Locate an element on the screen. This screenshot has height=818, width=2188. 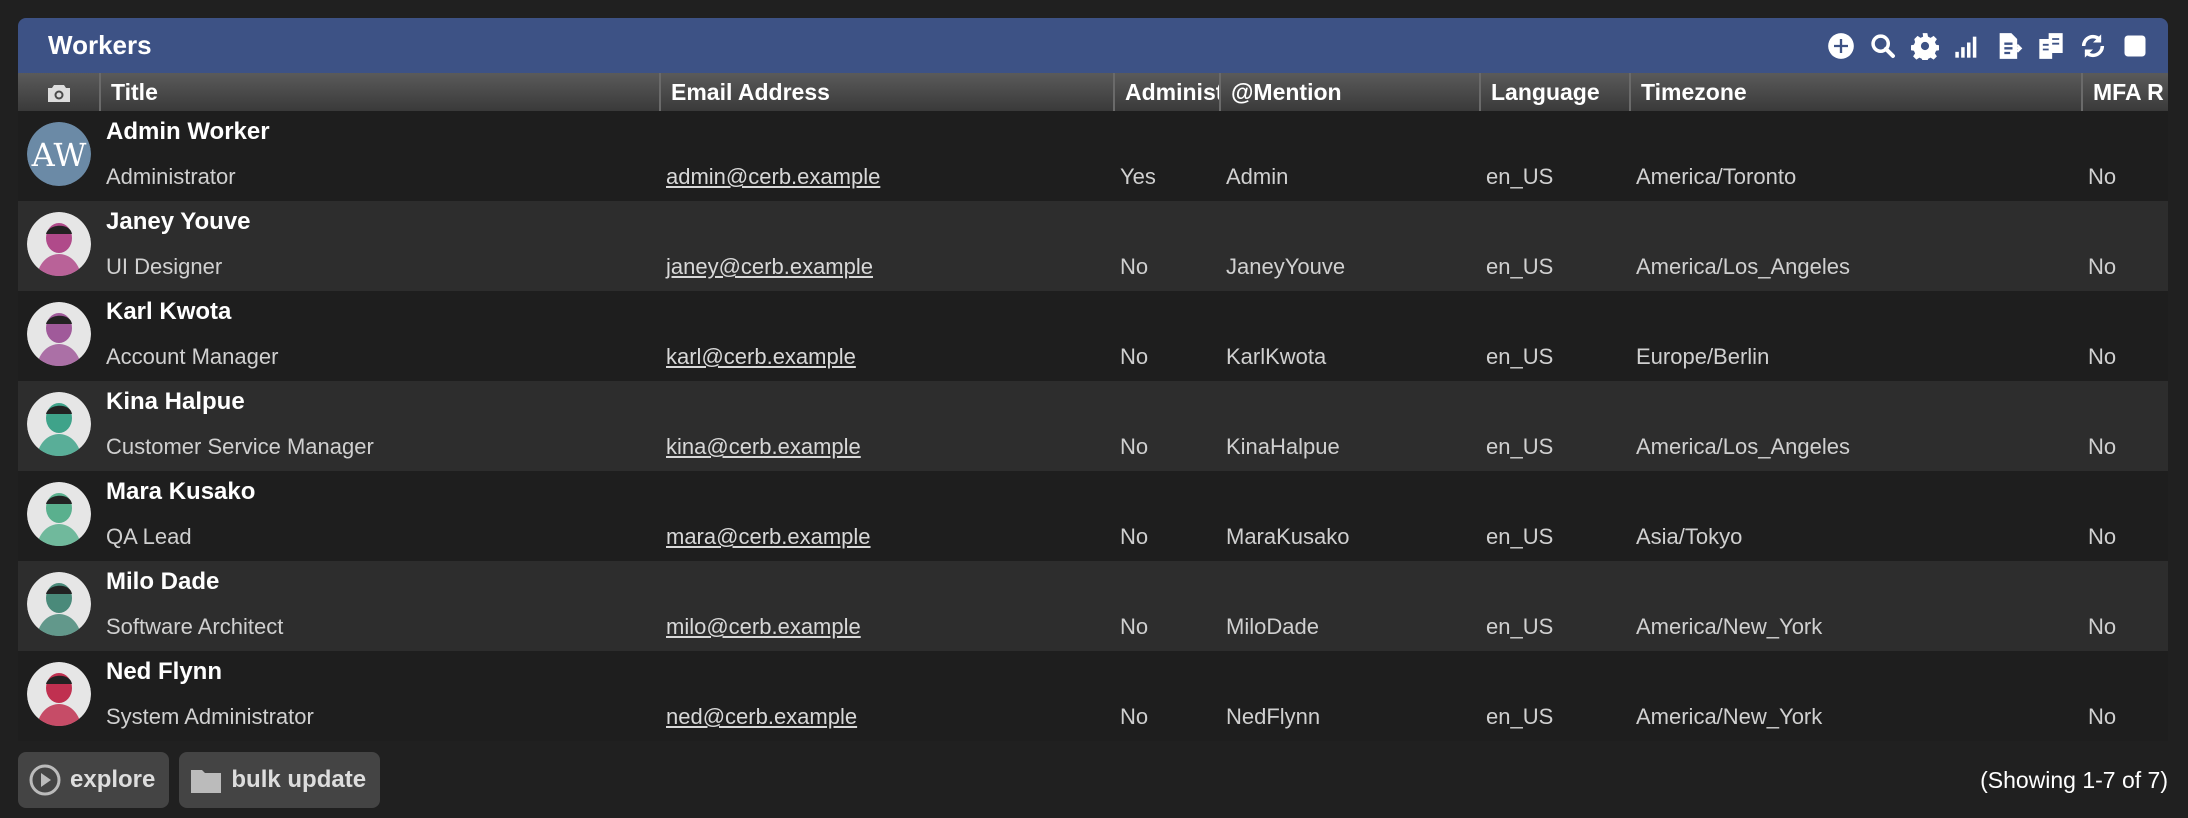
column-header-mention: @Mention is located at coordinates (1350, 92).